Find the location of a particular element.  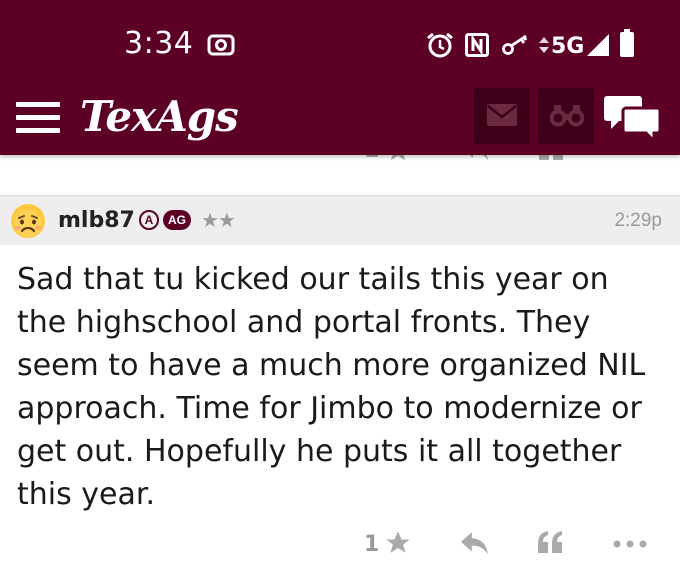

data-arrows-icon is located at coordinates (544, 45).